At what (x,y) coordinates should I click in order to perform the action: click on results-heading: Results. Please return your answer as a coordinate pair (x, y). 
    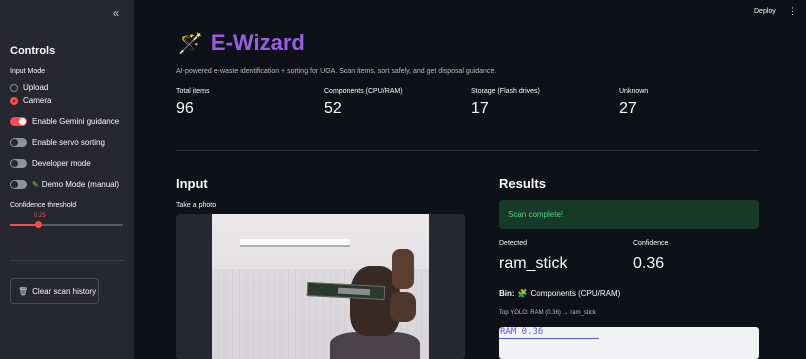
    Looking at the image, I should click on (522, 183).